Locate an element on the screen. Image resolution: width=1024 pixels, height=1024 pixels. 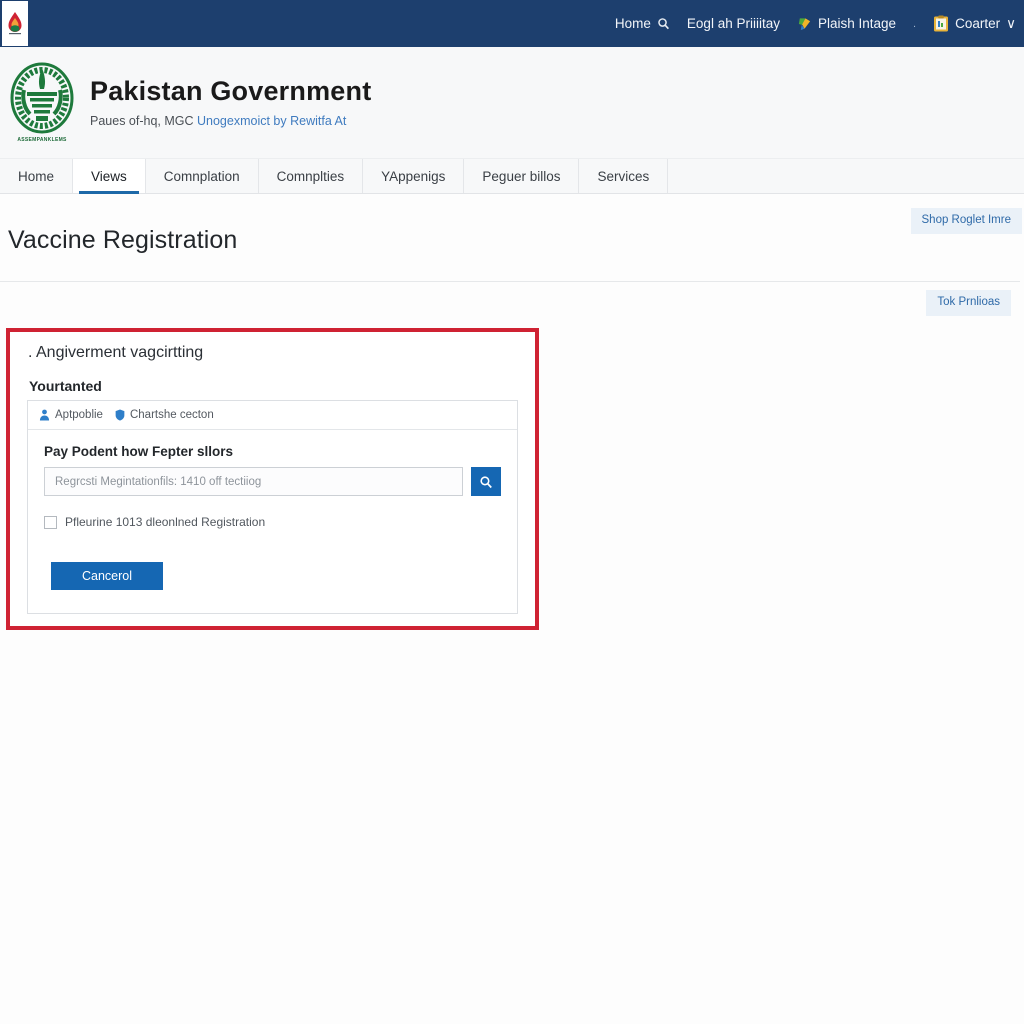
tab-services: Services is located at coordinates (624, 176).